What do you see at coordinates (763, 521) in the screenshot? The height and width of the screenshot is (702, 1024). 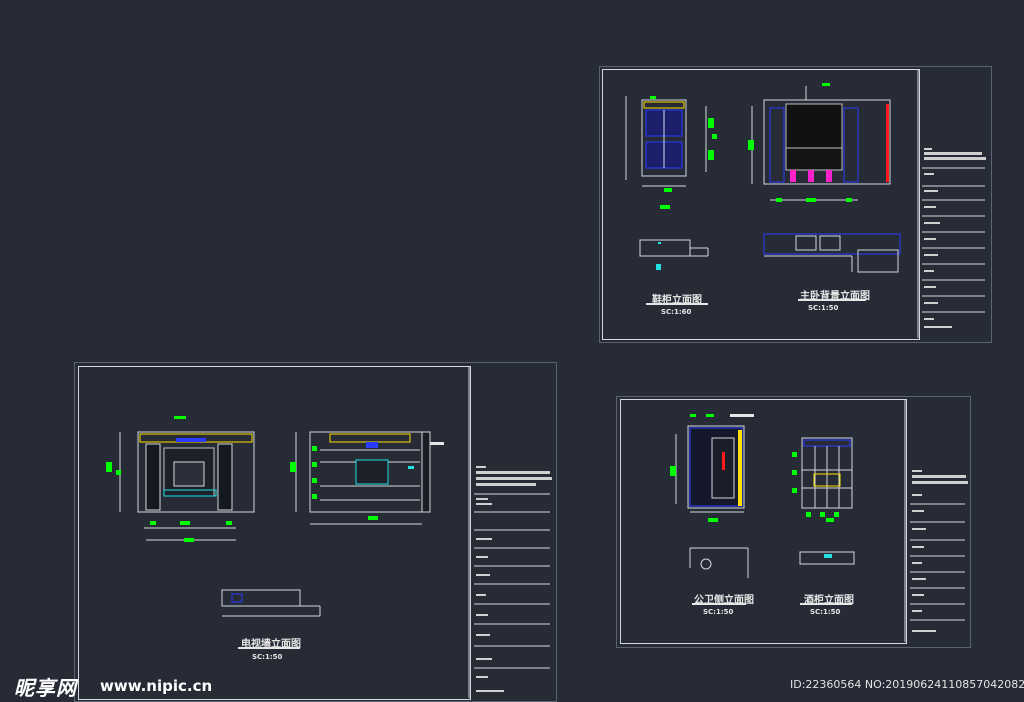 I see `drawing-frame-bottom-right` at bounding box center [763, 521].